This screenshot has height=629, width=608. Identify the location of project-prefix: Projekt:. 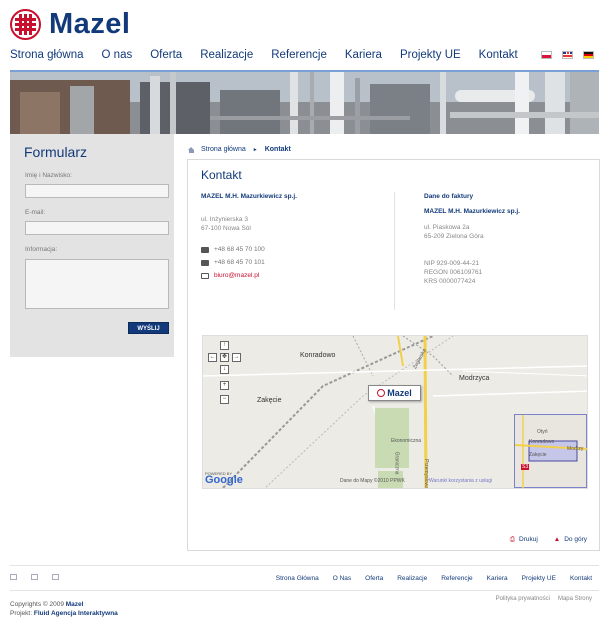
(21, 613).